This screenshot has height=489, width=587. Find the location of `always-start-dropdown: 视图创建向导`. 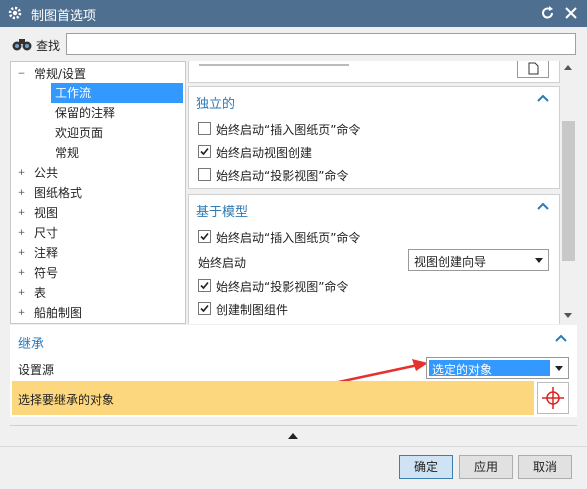

always-start-dropdown: 视图创建向导 is located at coordinates (478, 260).